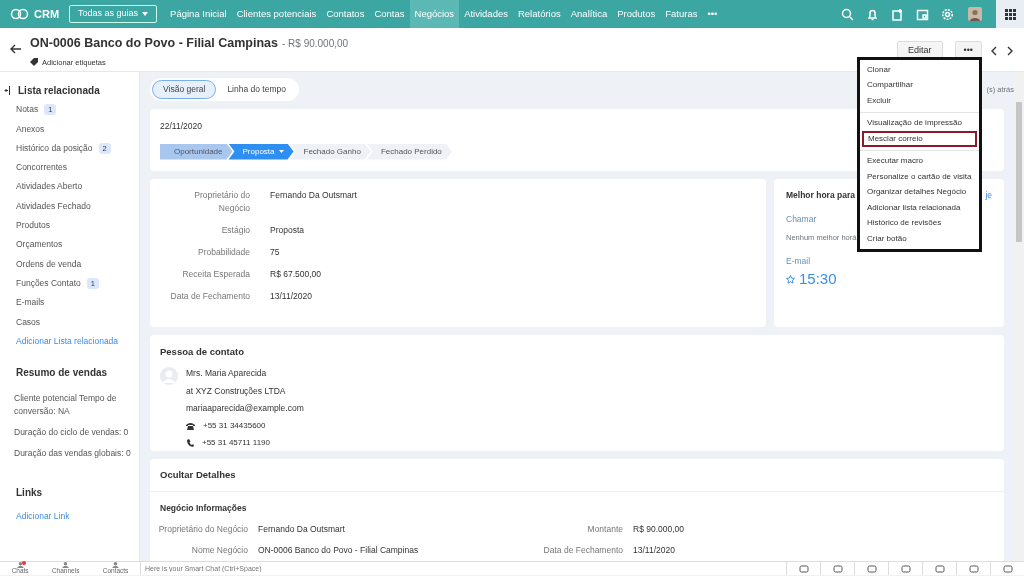  Describe the element at coordinates (34, 62) in the screenshot. I see `tag-icon` at that location.